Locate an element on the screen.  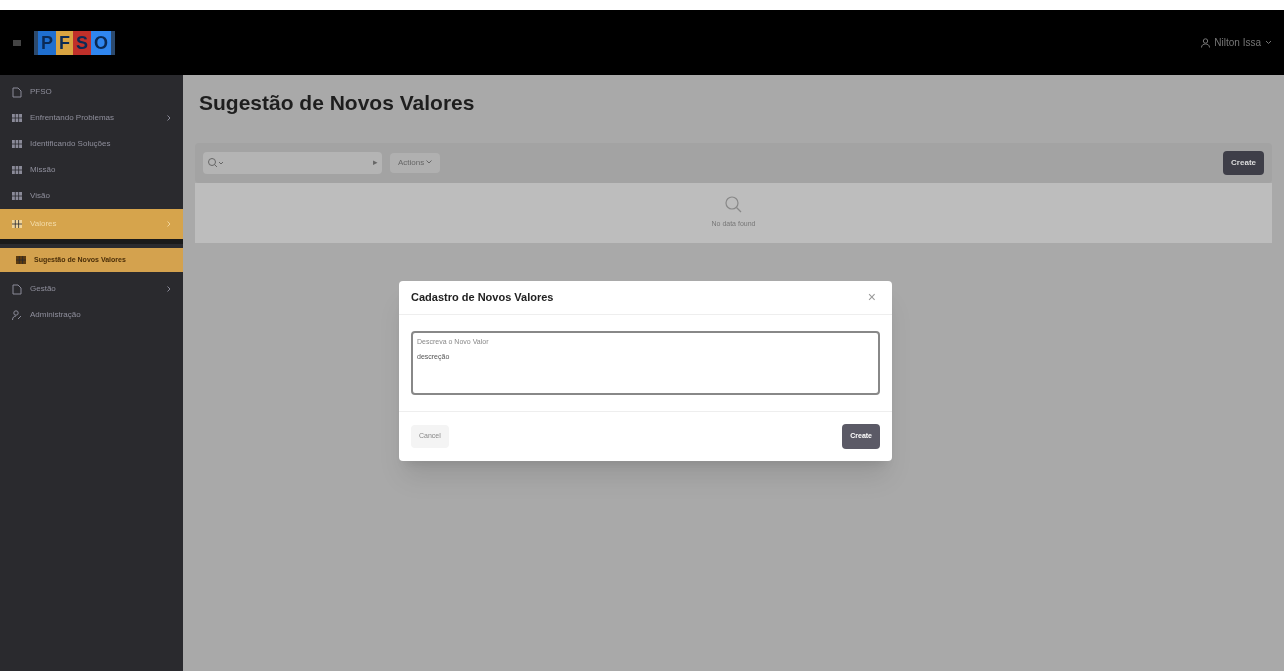
dialog-title: Cadastro de Novos Valores is located at coordinates (482, 298).